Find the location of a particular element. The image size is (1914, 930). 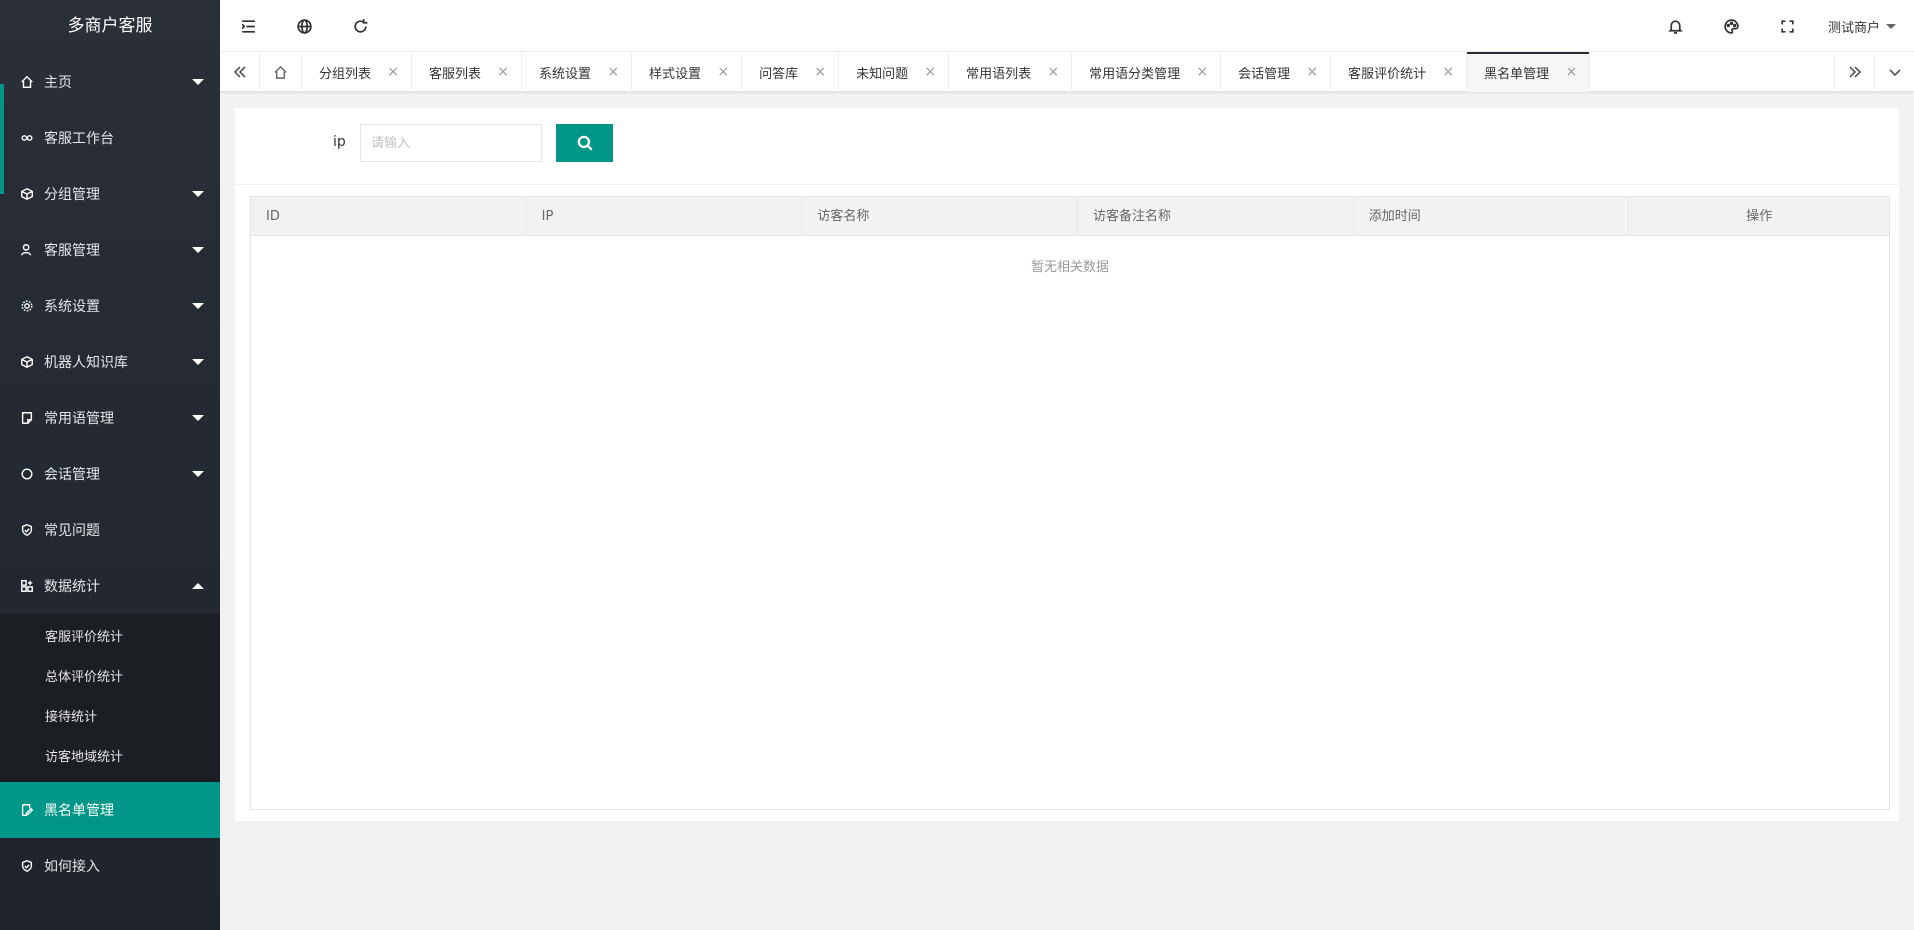

submenu-item-agent-rating: 客服评价统计 is located at coordinates (110, 638).